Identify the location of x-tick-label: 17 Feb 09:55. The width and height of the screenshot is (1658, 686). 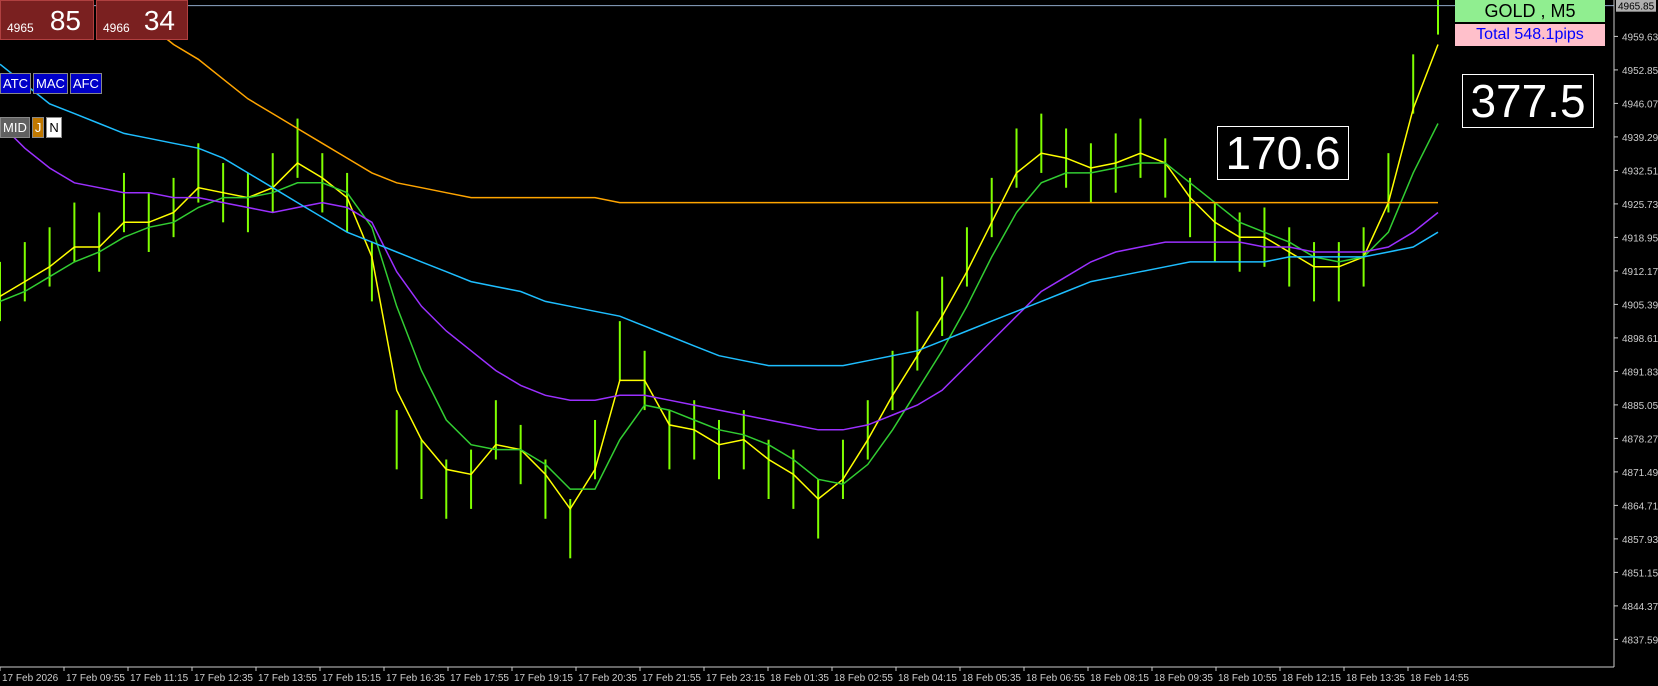
(95, 678).